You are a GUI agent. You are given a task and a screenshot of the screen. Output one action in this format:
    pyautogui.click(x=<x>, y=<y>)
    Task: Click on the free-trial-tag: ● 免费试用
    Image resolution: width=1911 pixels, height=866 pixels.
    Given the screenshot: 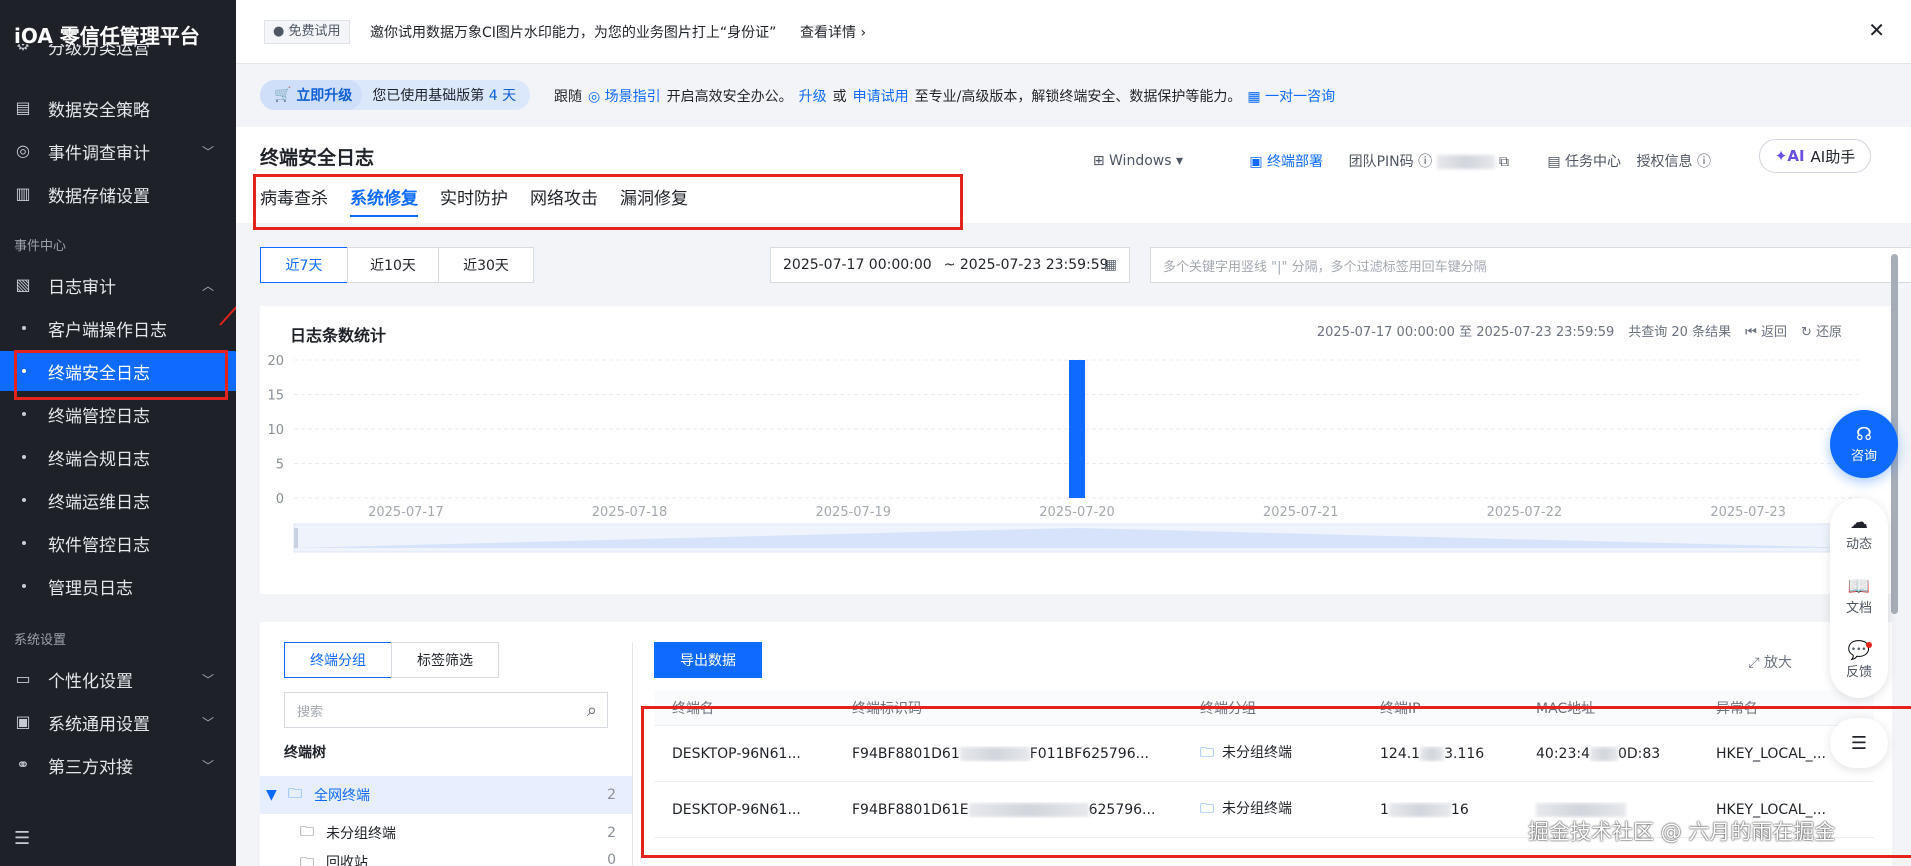 What is the action you would take?
    pyautogui.click(x=307, y=32)
    